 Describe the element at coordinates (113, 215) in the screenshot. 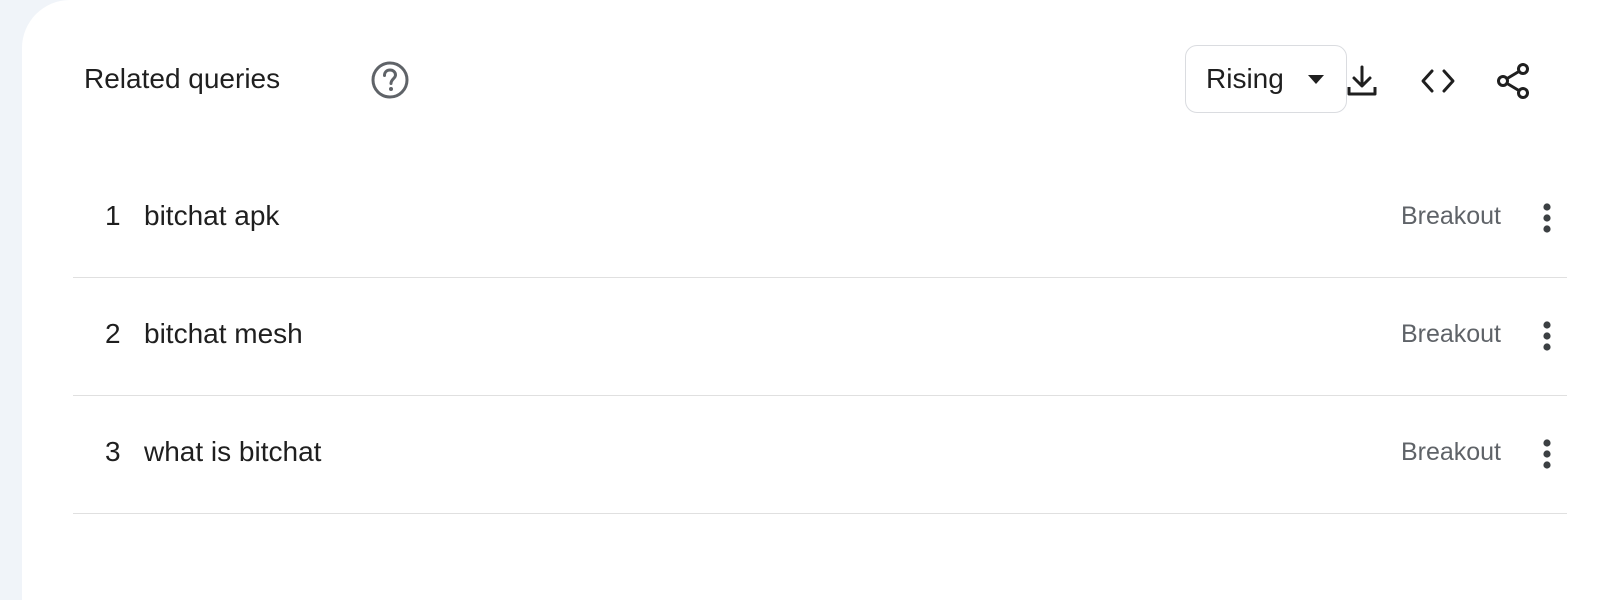

I see `query-rank: 1` at that location.